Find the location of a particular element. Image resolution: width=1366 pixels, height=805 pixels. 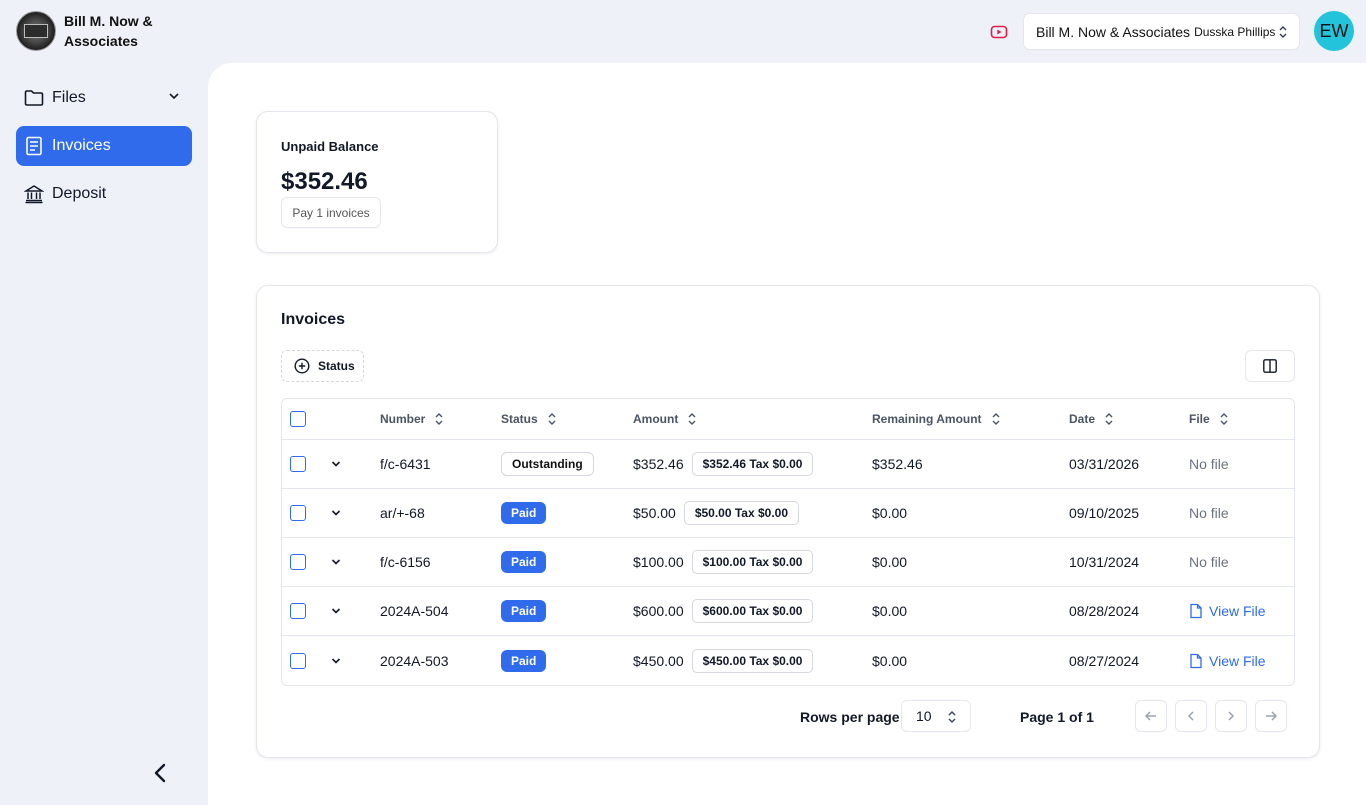

video-icon is located at coordinates (999, 32).